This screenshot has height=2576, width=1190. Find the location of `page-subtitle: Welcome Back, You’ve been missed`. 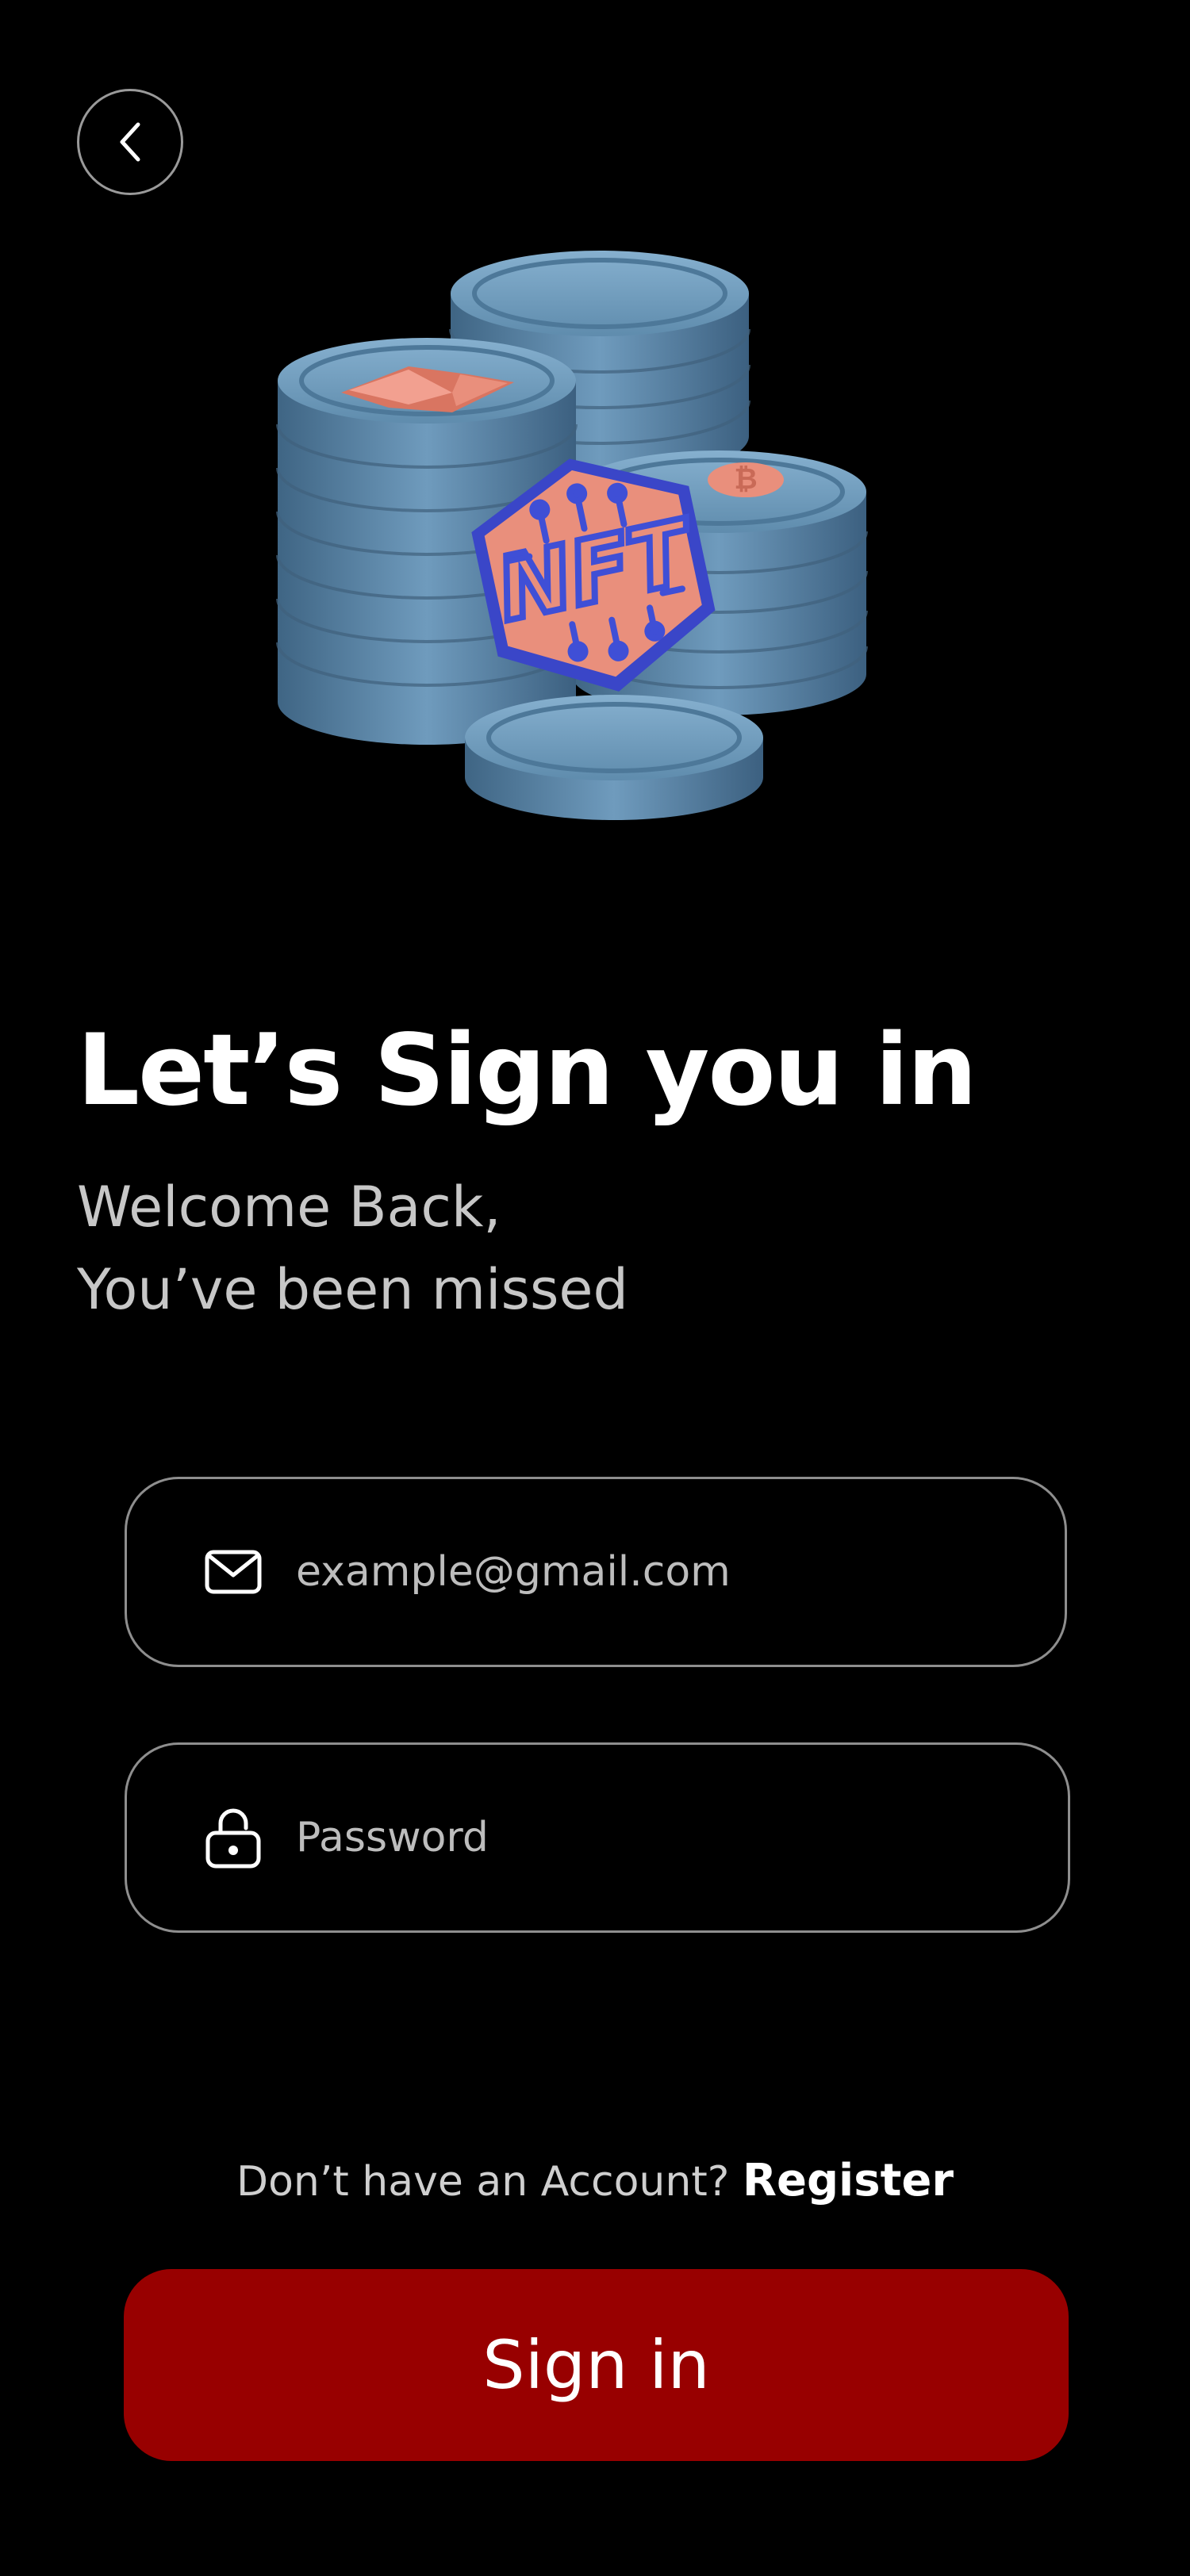

page-subtitle: Welcome Back, You’ve been missed is located at coordinates (352, 1248).